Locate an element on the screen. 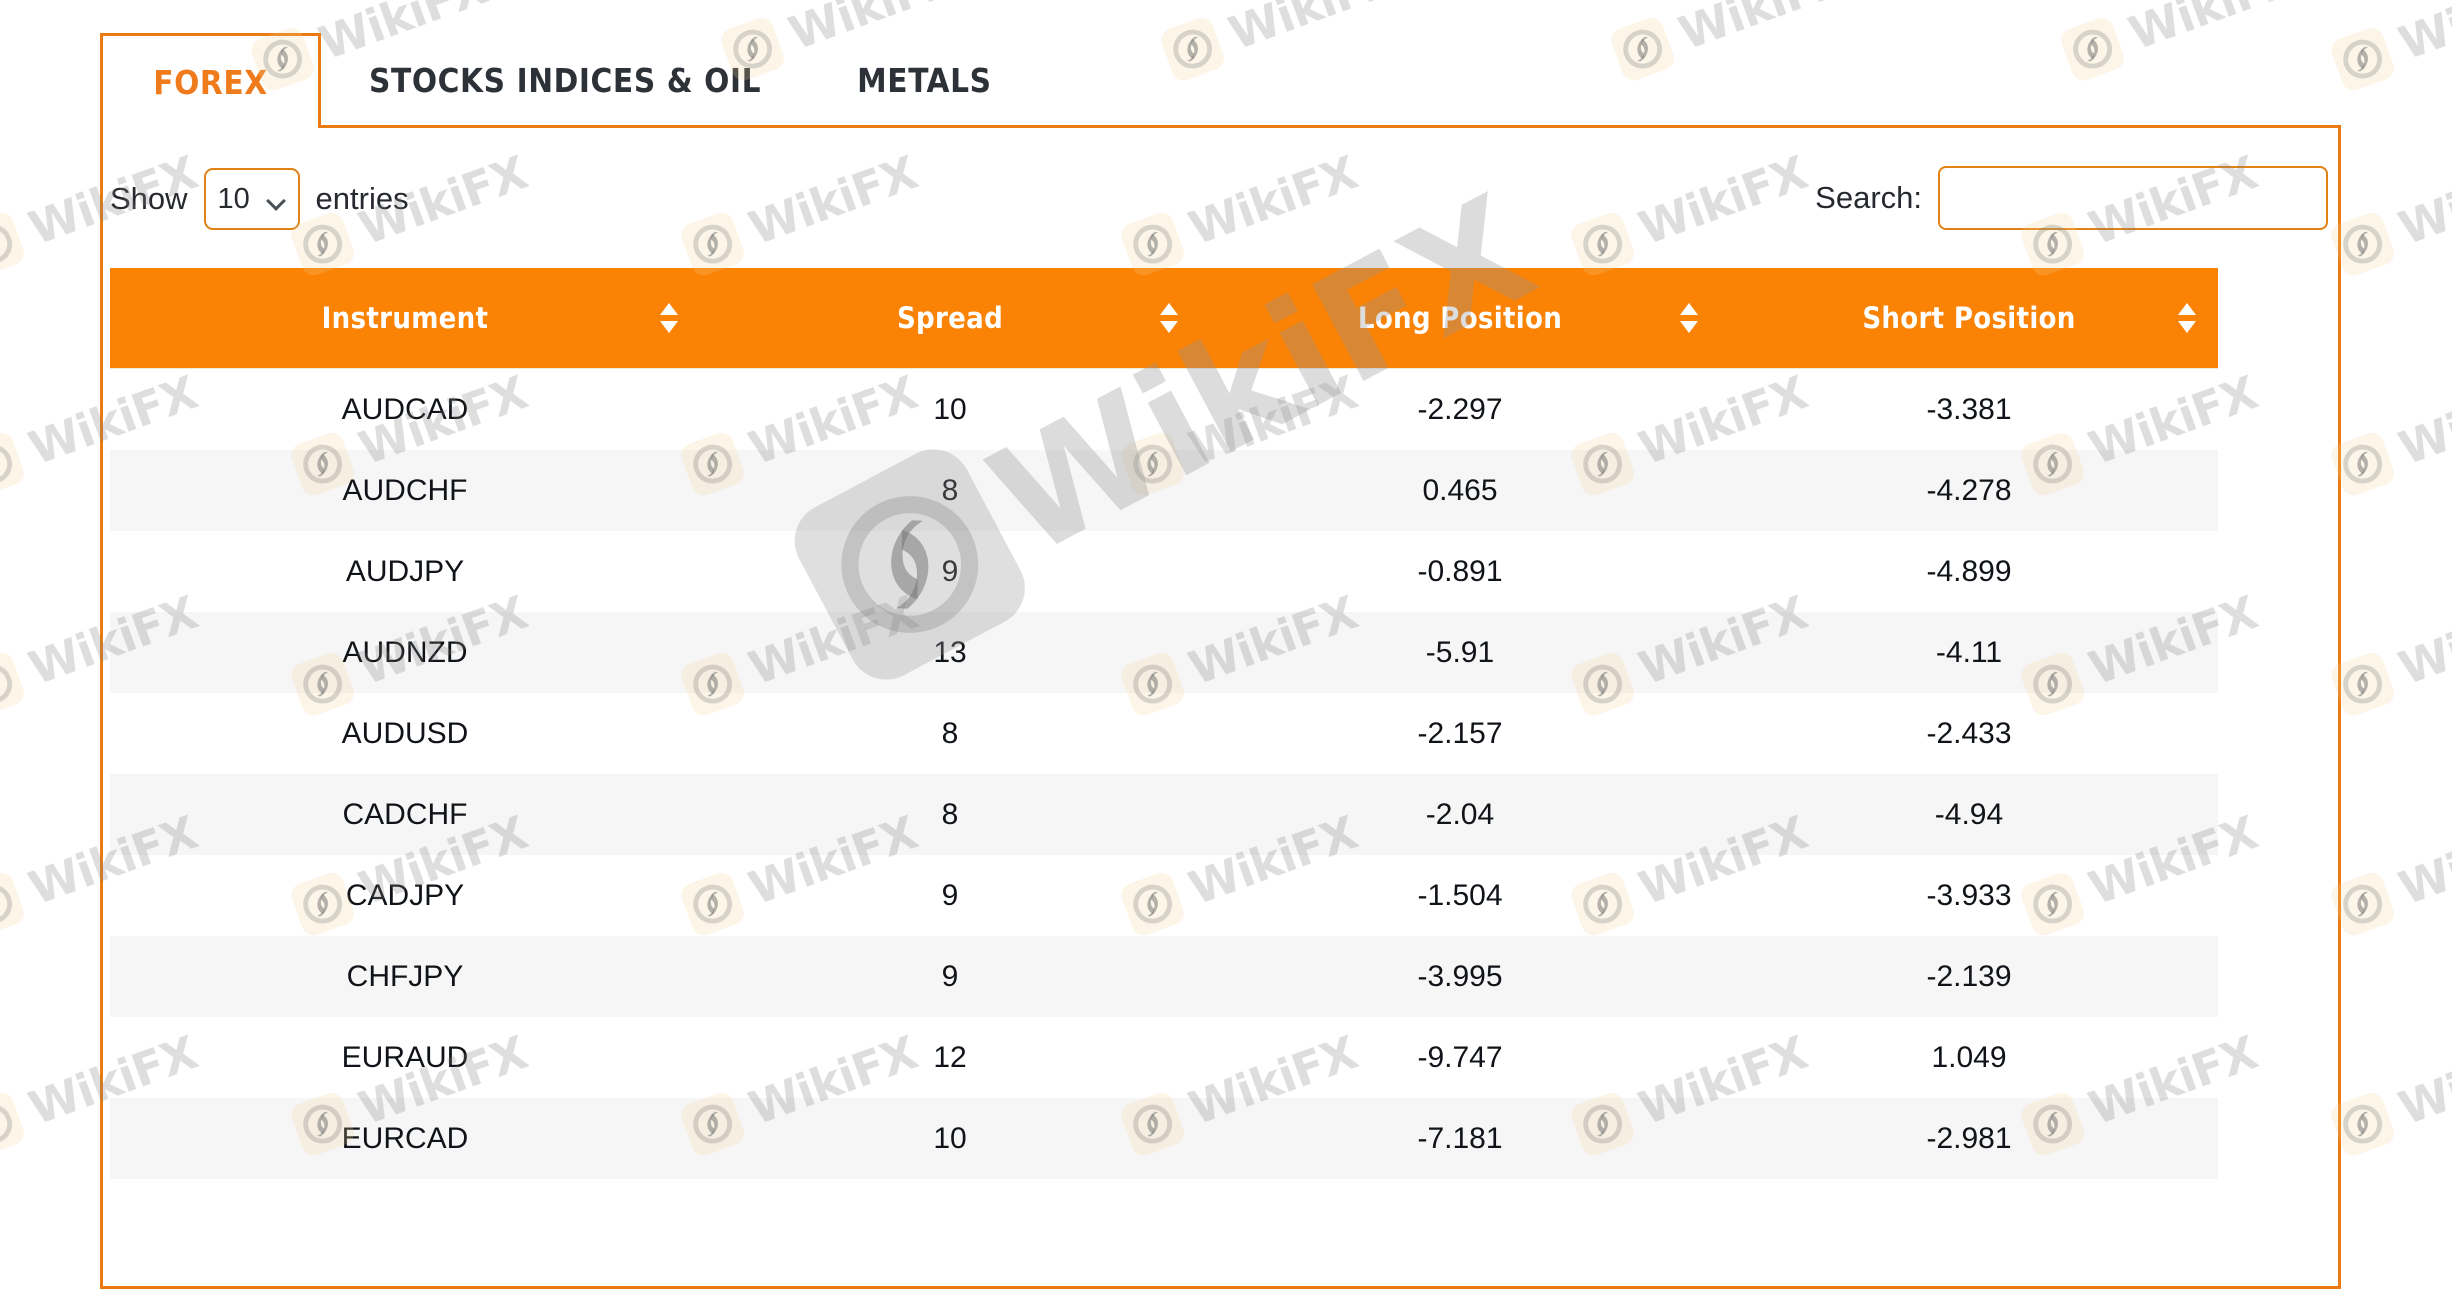  tab-metals: METALS is located at coordinates (924, 80).